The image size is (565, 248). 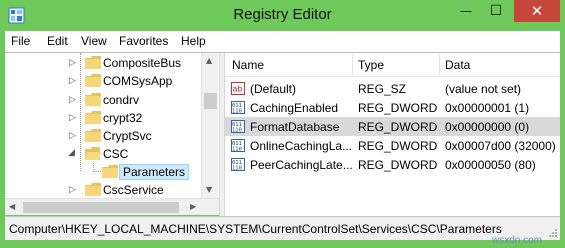 What do you see at coordinates (466, 11) in the screenshot?
I see `minimize-button` at bounding box center [466, 11].